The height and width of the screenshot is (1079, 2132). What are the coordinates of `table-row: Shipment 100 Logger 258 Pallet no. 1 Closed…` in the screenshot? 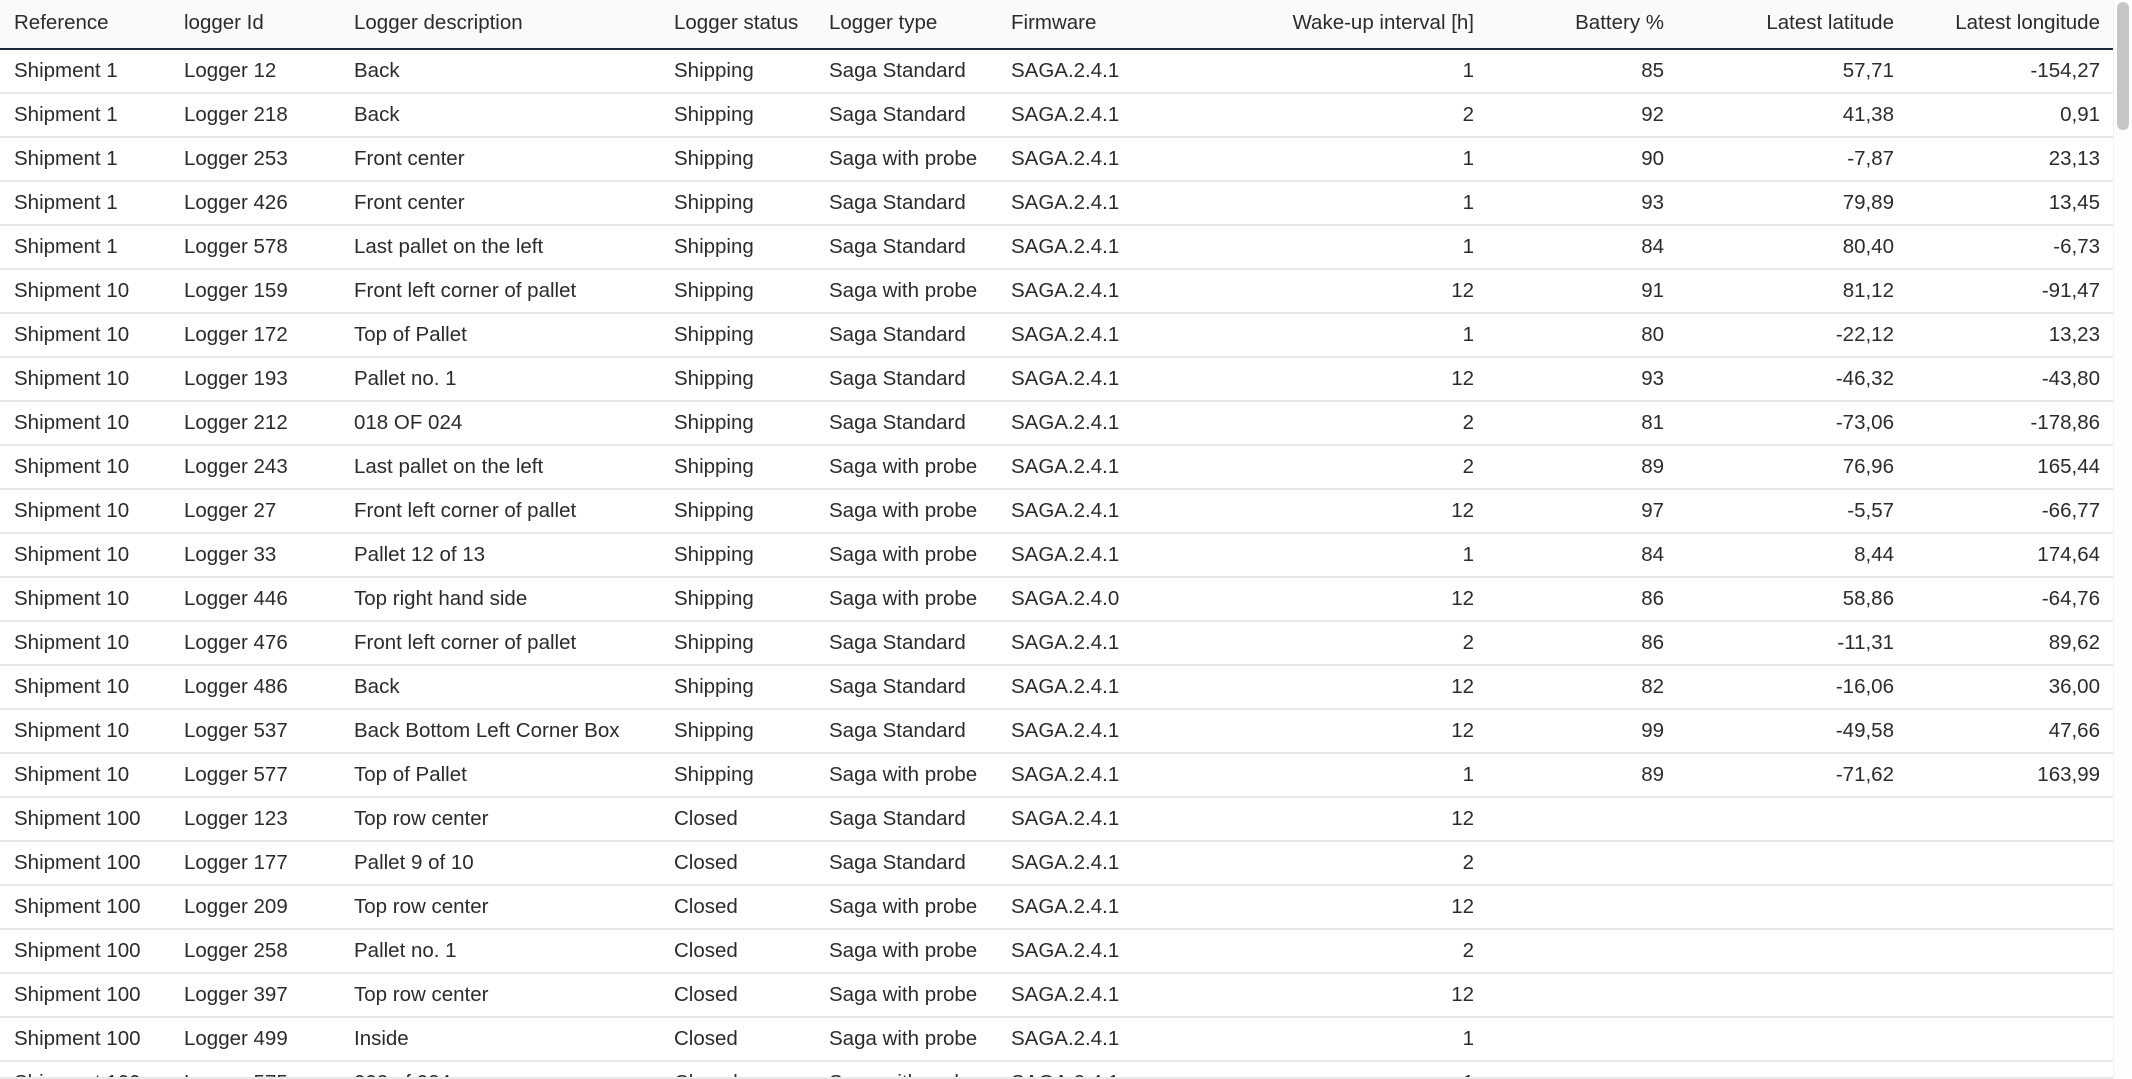 It's located at (1057, 951).